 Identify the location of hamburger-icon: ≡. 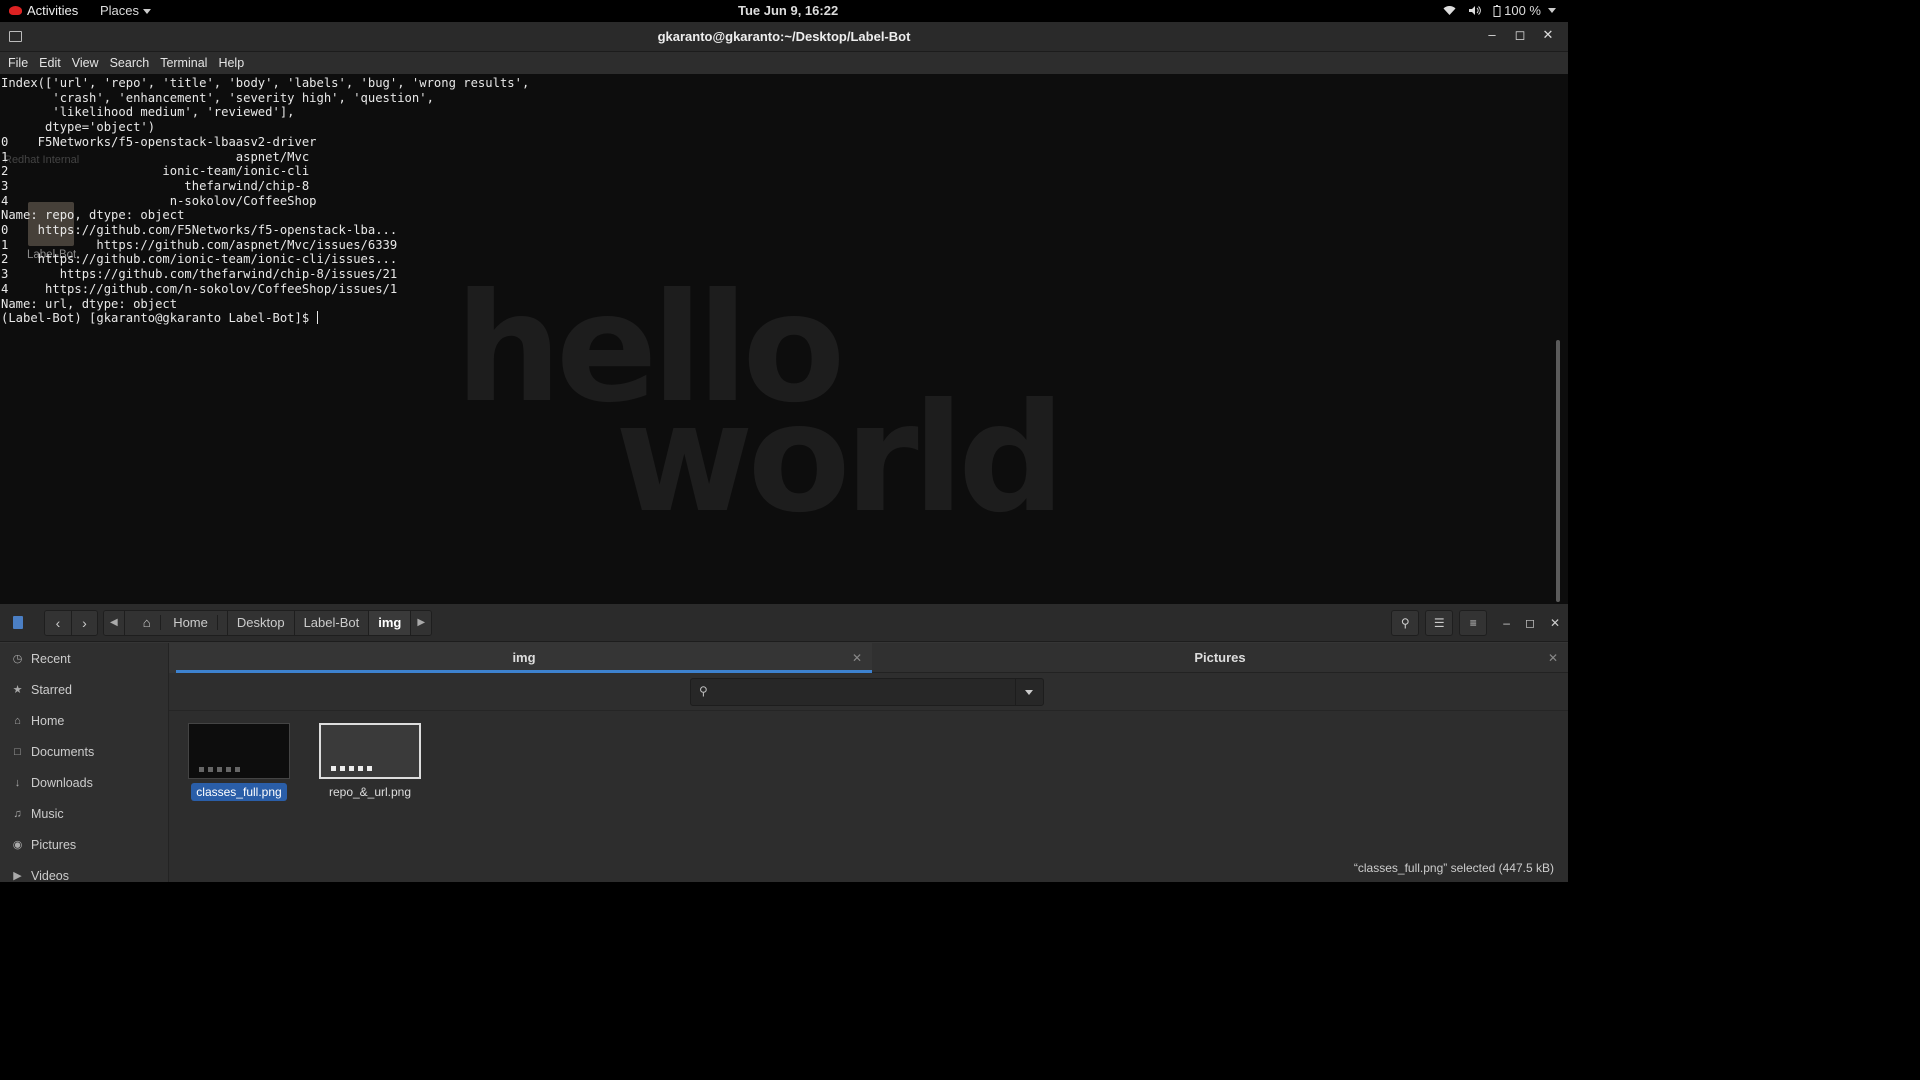
(1473, 623).